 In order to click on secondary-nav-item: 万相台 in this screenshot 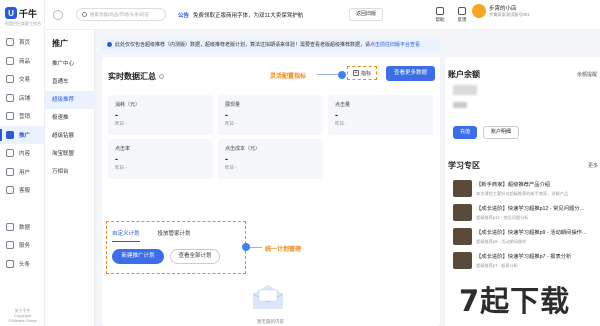, I will do `click(69, 172)`.